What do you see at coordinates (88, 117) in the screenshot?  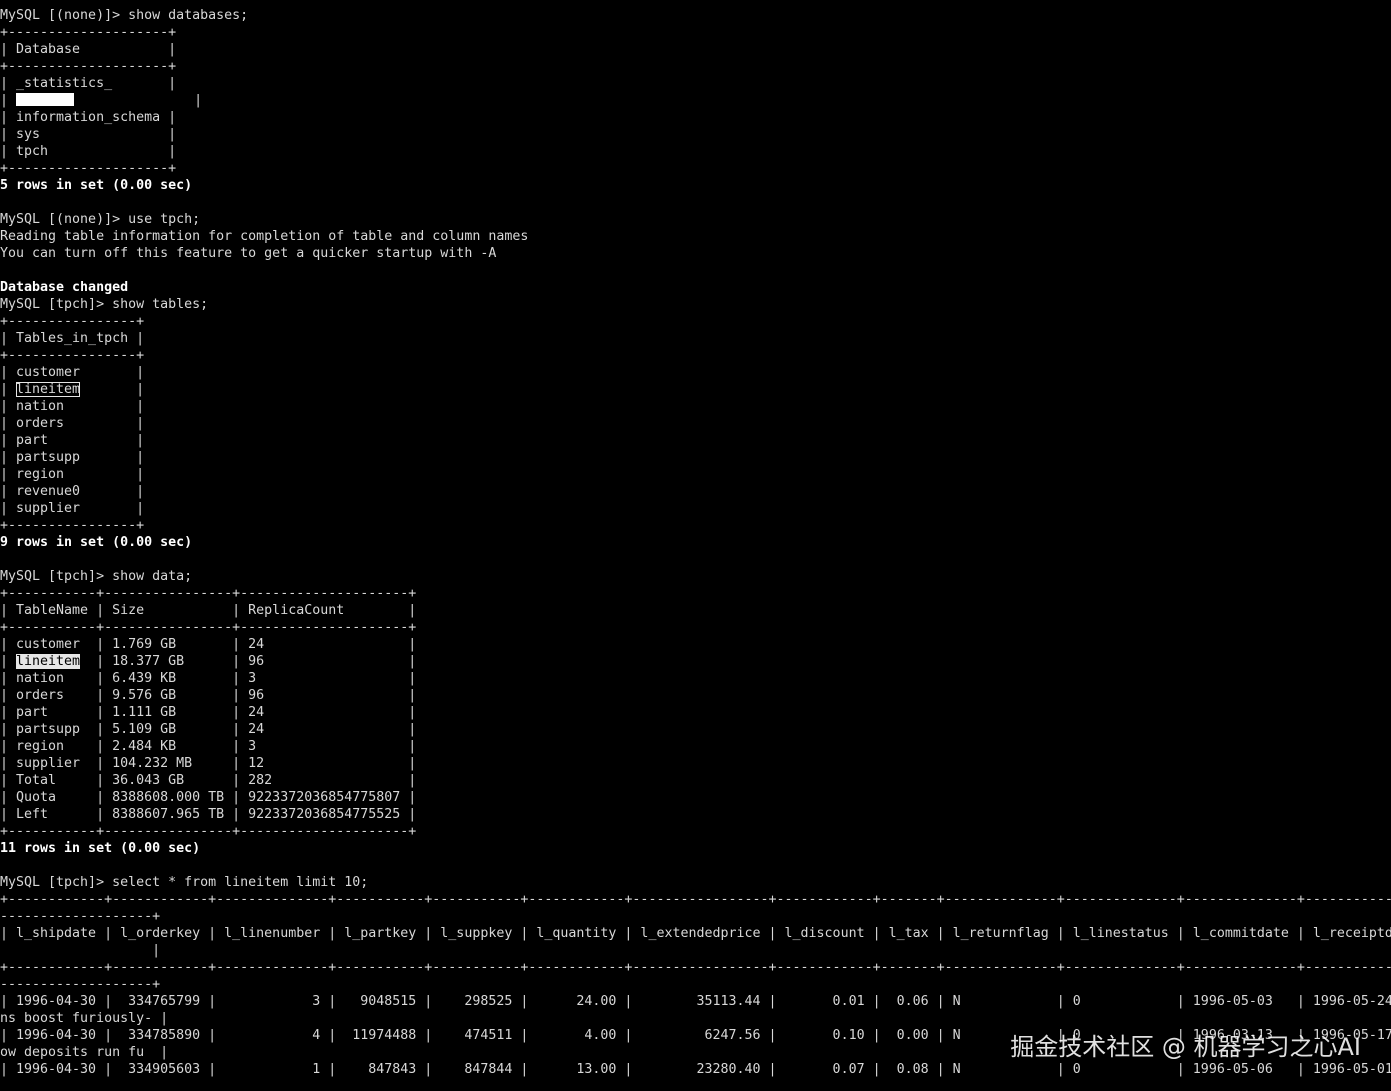 I see `terminal-line: | information_schema |` at bounding box center [88, 117].